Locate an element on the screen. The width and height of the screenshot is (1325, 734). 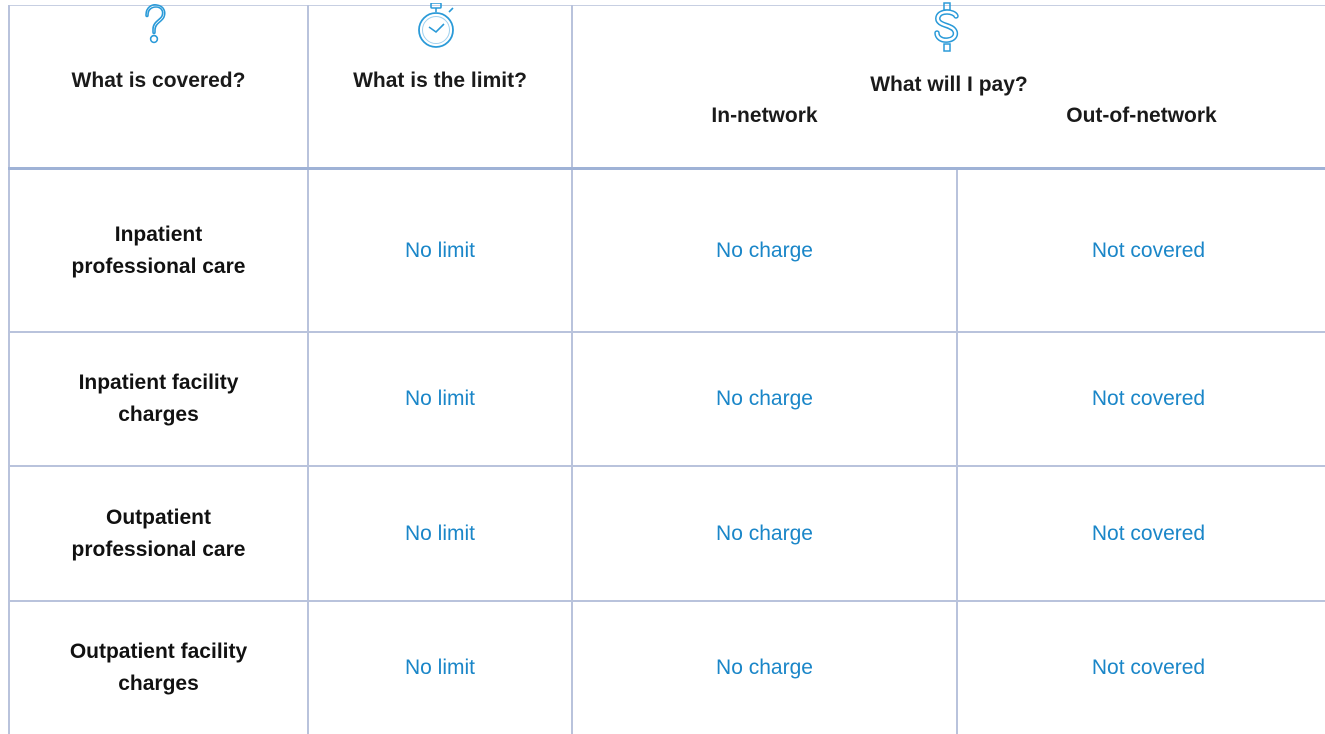
table-top-border is located at coordinates (666, 5).